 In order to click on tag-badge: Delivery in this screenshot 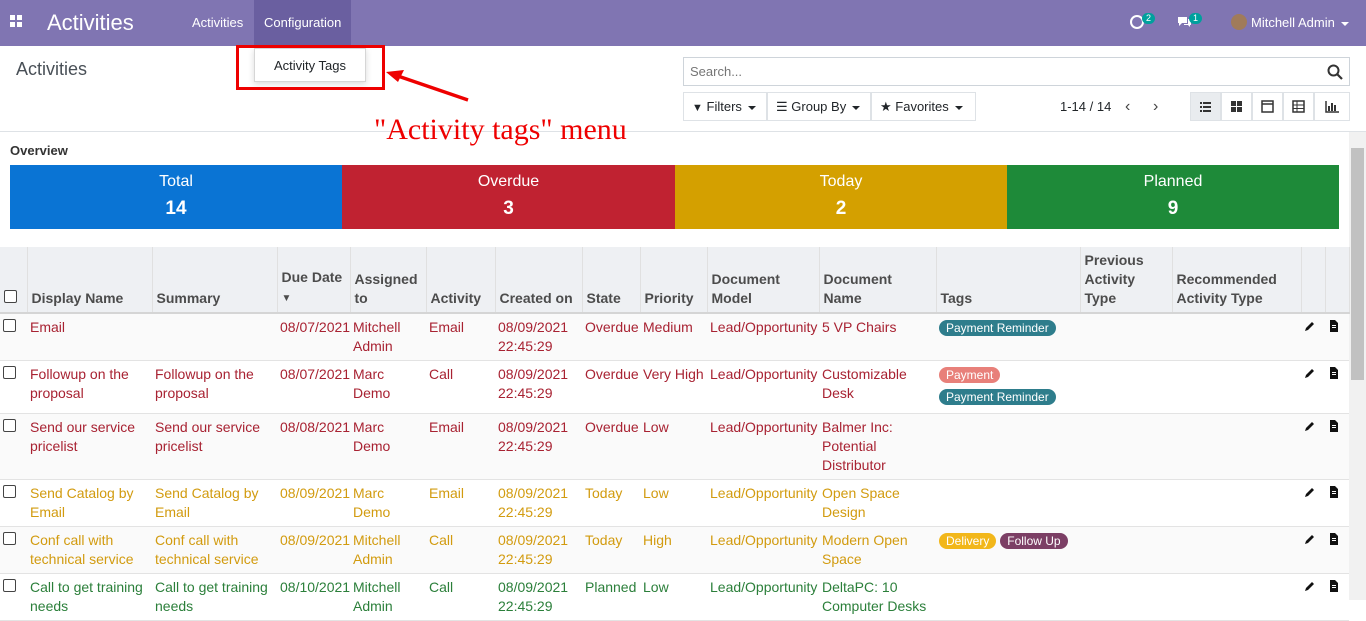, I will do `click(968, 541)`.